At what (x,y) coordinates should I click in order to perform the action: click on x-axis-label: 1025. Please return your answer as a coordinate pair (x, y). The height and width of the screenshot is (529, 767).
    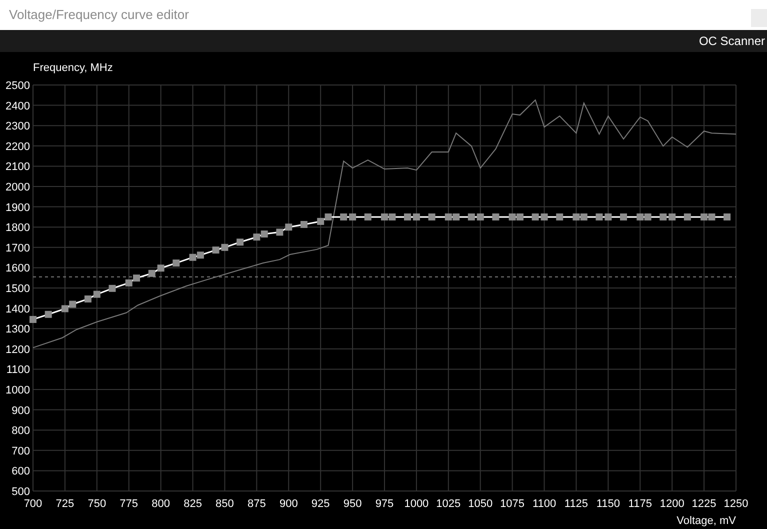
    Looking at the image, I should click on (448, 504).